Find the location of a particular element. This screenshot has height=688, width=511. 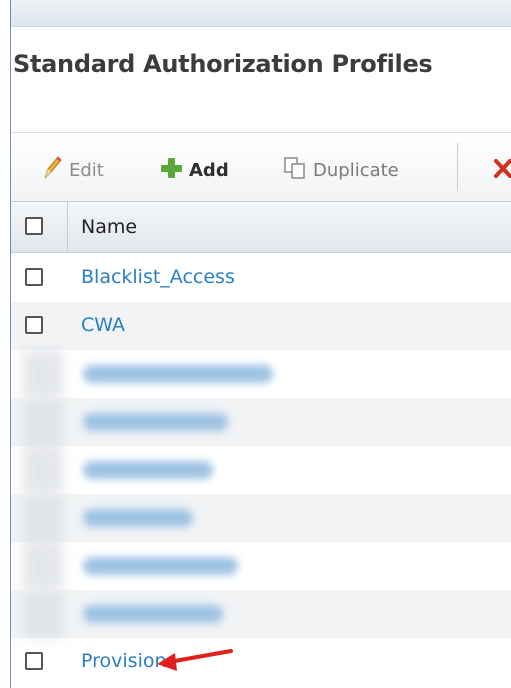

profile-link: CWA is located at coordinates (103, 325).